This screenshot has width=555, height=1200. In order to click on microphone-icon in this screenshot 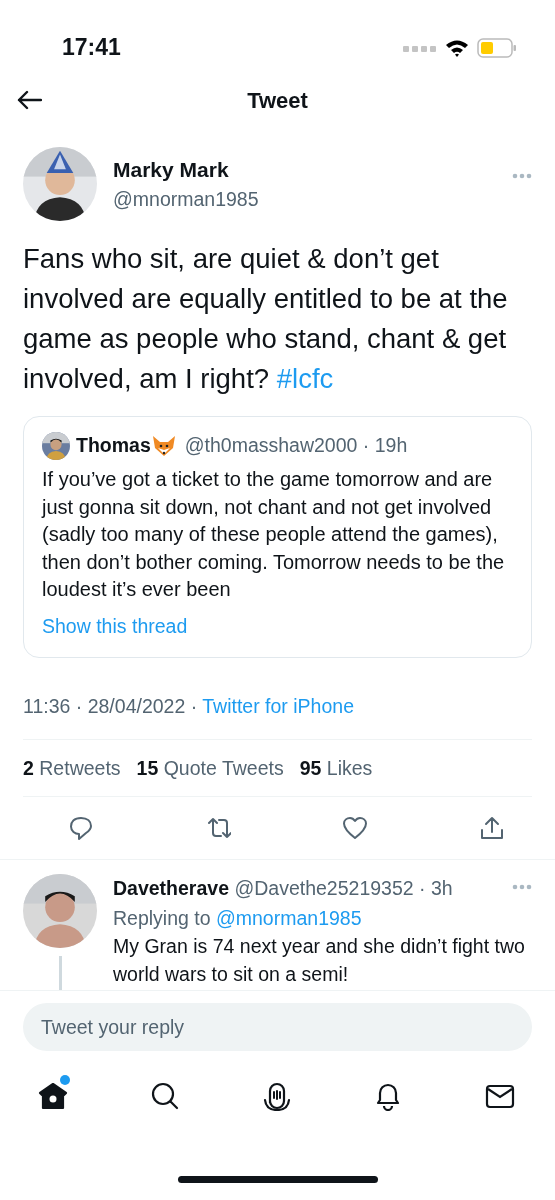, I will do `click(276, 1096)`.